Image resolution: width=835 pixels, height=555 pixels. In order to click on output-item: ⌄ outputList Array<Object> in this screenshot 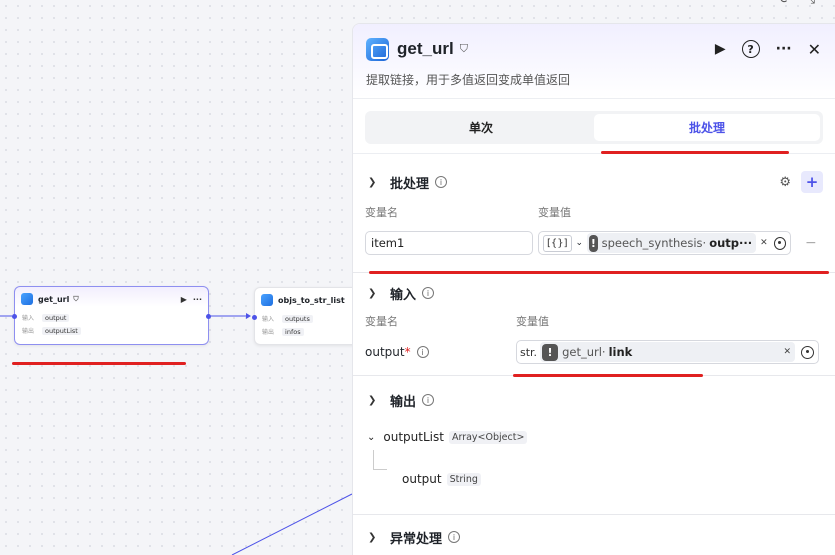, I will do `click(594, 437)`.